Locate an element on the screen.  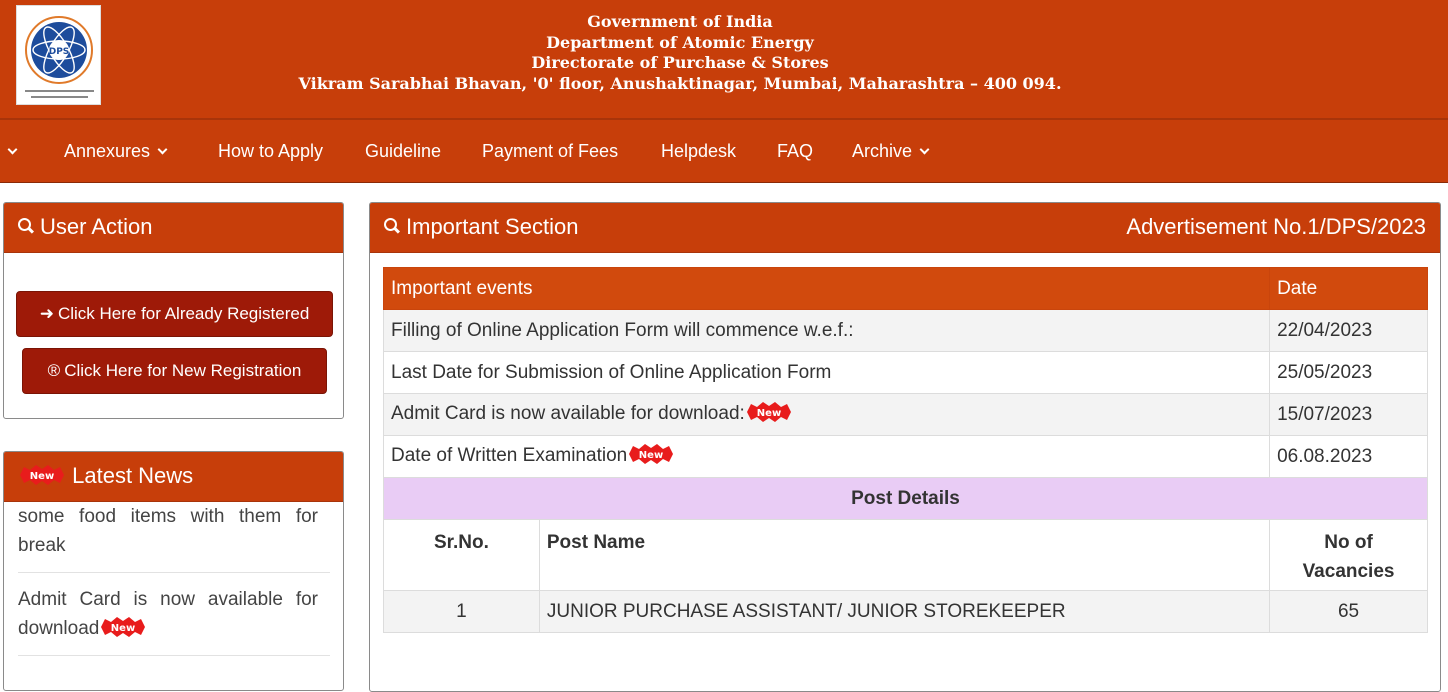
nav-item-label: Payment of Fees is located at coordinates (550, 151).